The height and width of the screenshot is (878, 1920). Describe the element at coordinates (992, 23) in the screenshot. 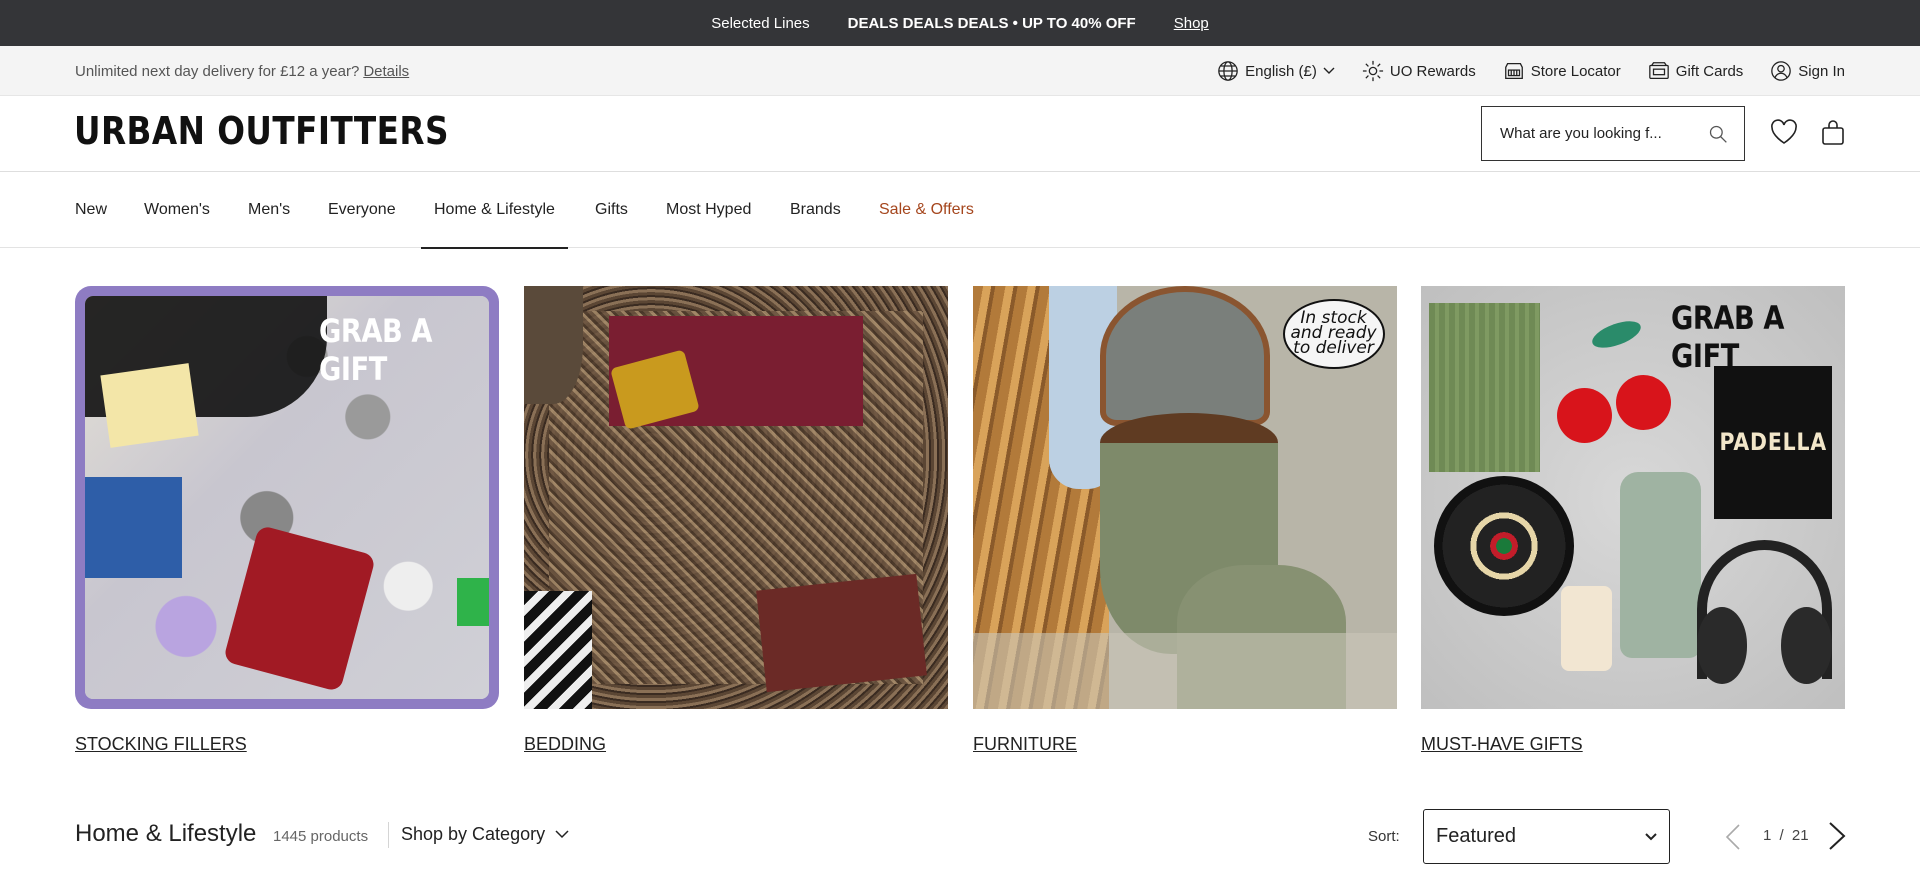

I see `promo-deals: DEALS DEALS DEALS • UP TO 40% OFF` at that location.